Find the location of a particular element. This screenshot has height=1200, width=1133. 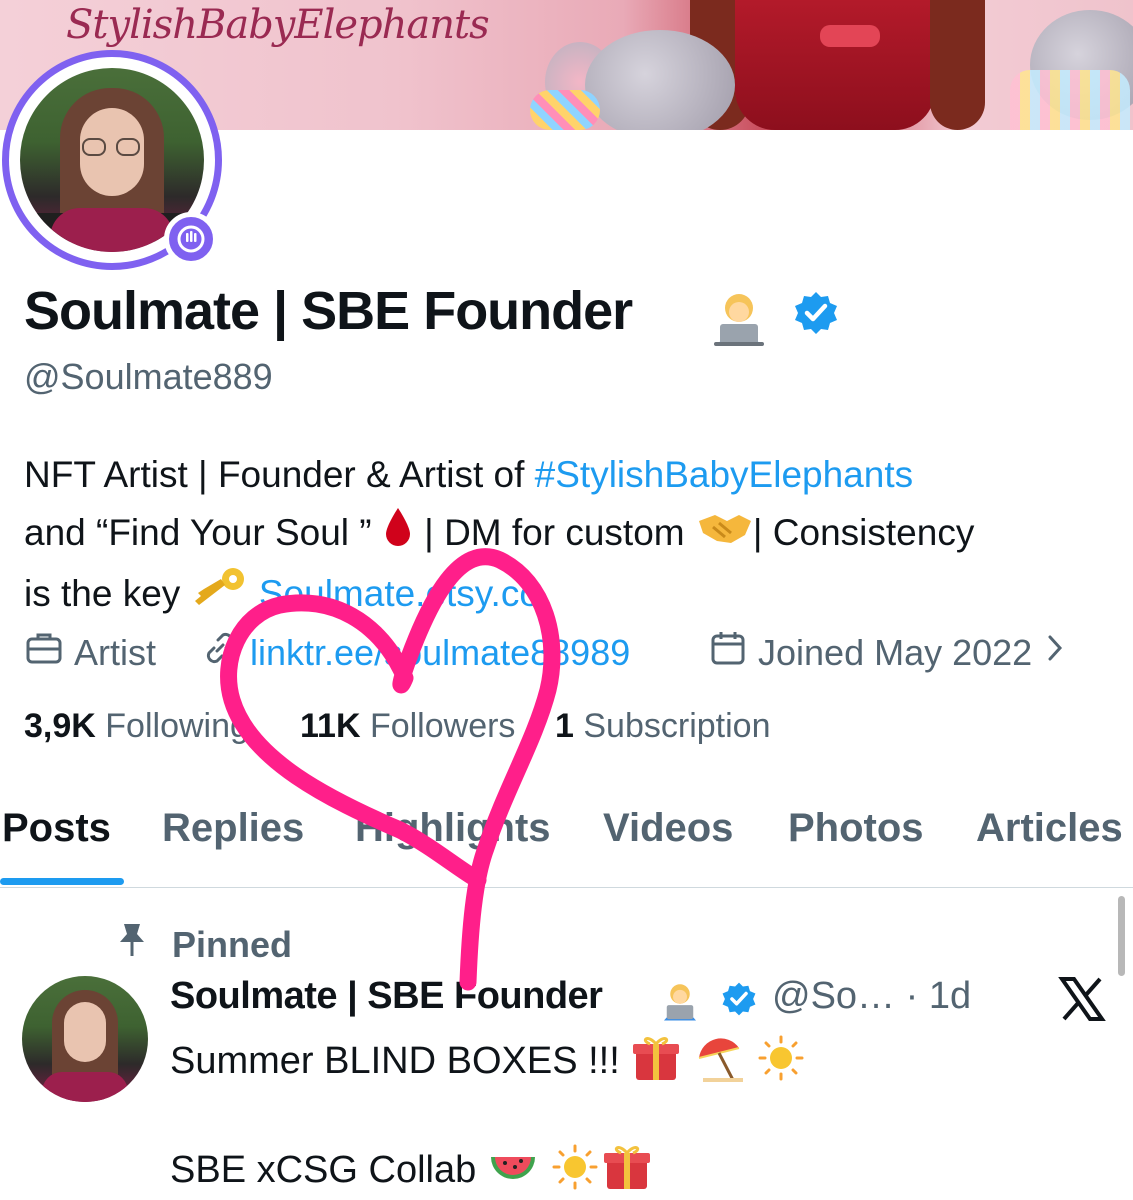

post-author-name: Soulmate | SBE Founder is located at coordinates (386, 996).